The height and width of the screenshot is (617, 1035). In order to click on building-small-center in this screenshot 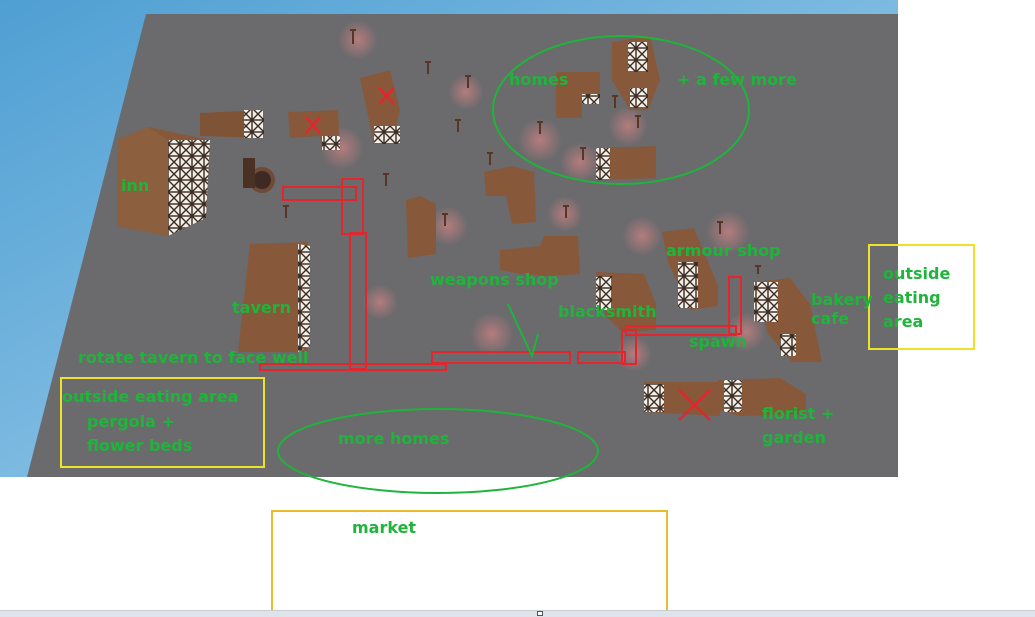, I will do `click(421, 227)`.